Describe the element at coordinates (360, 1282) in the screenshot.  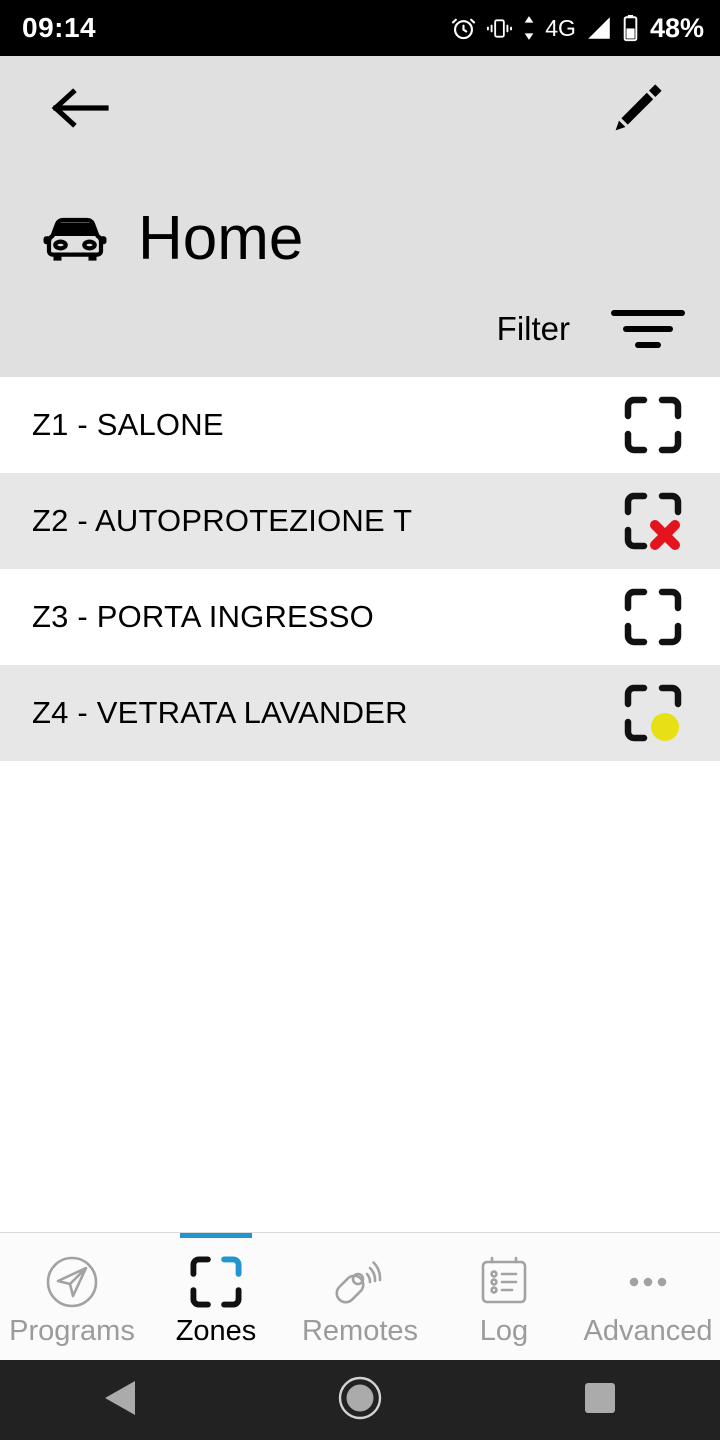
I see `key-fob-signal-icon` at that location.